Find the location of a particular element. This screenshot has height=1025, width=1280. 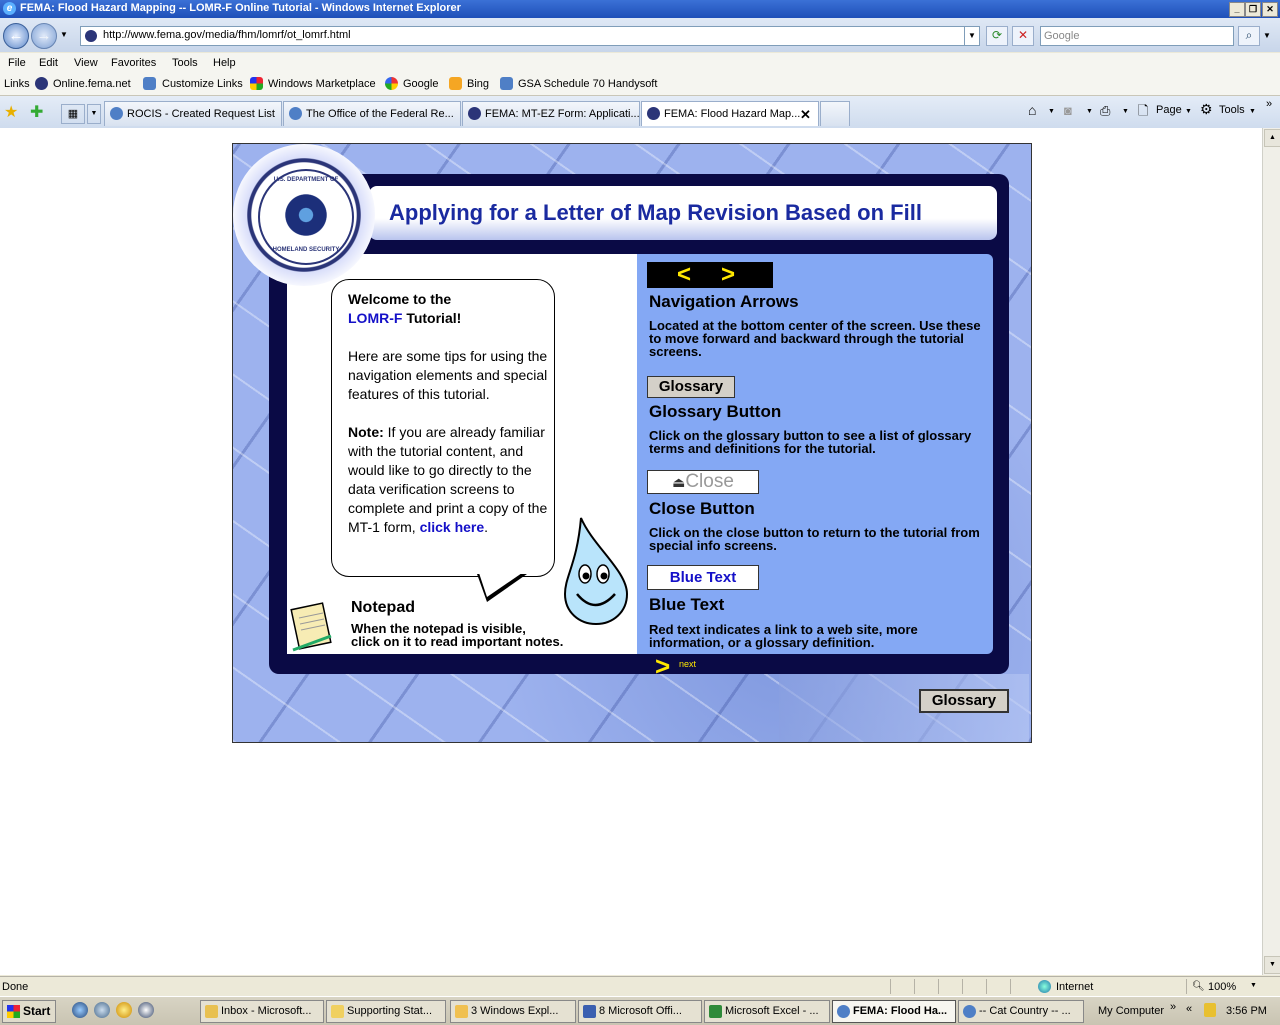

menu-favorites: Favorites is located at coordinates (133, 63).